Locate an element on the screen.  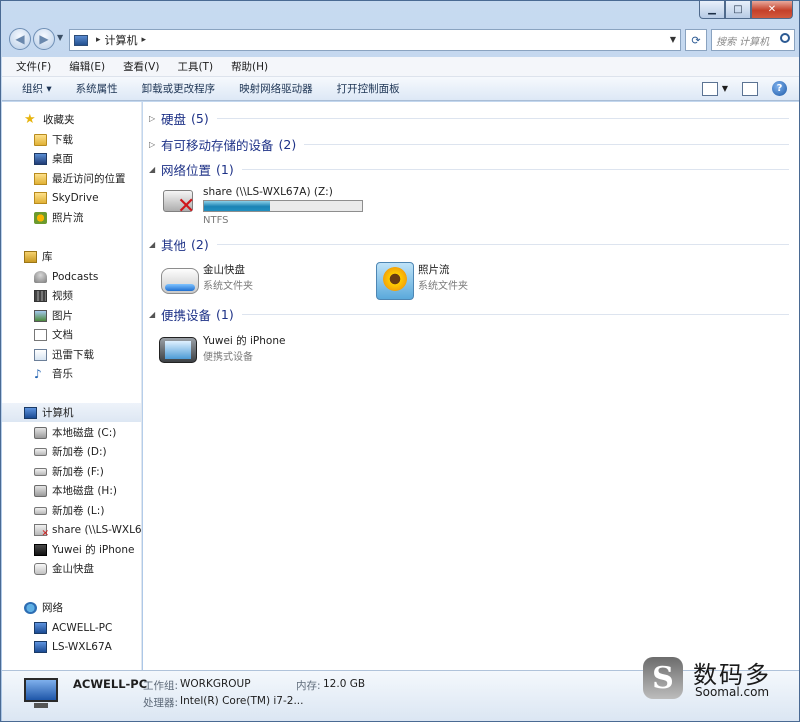
breadcrumb-computer: 计算机 is located at coordinates (121, 40).